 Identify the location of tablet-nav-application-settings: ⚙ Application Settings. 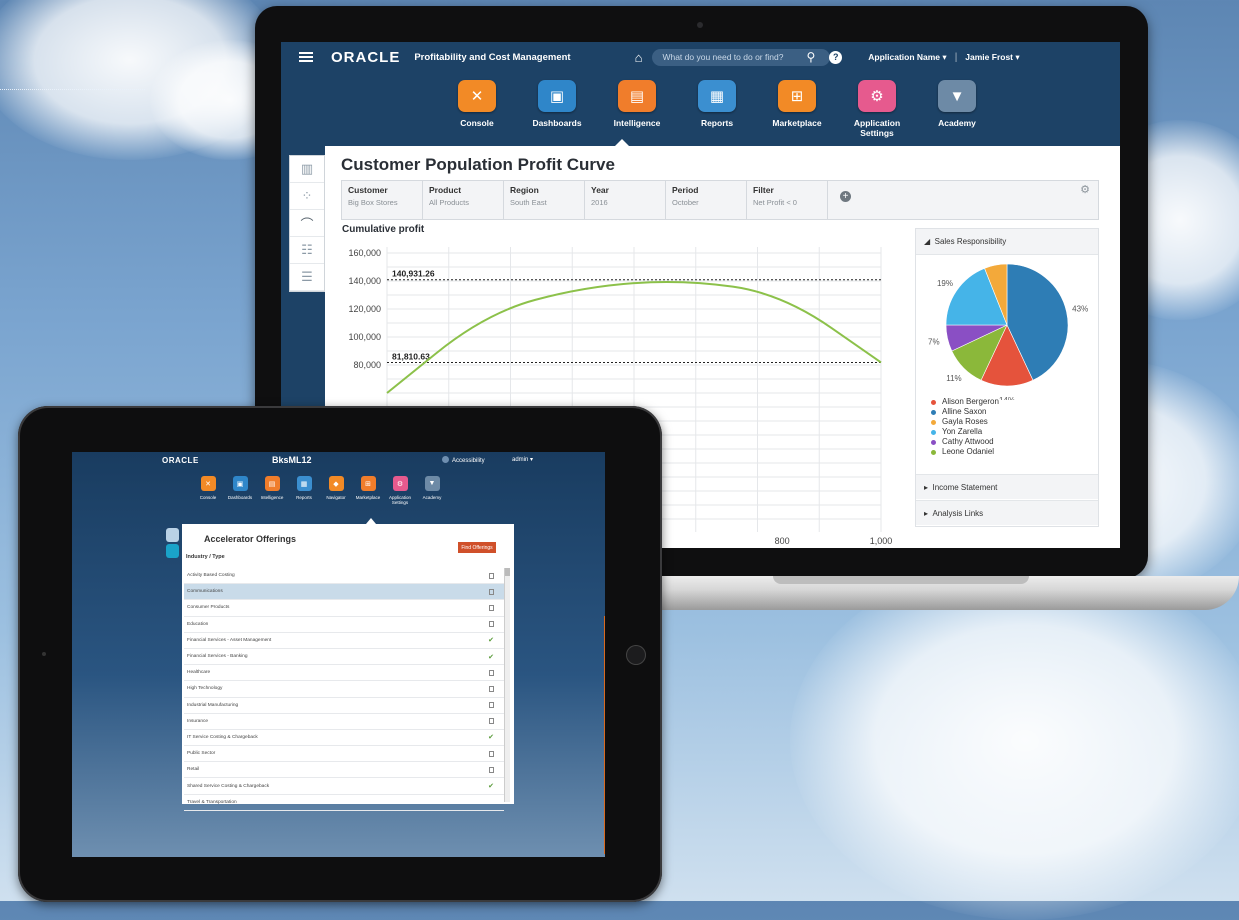
(400, 490).